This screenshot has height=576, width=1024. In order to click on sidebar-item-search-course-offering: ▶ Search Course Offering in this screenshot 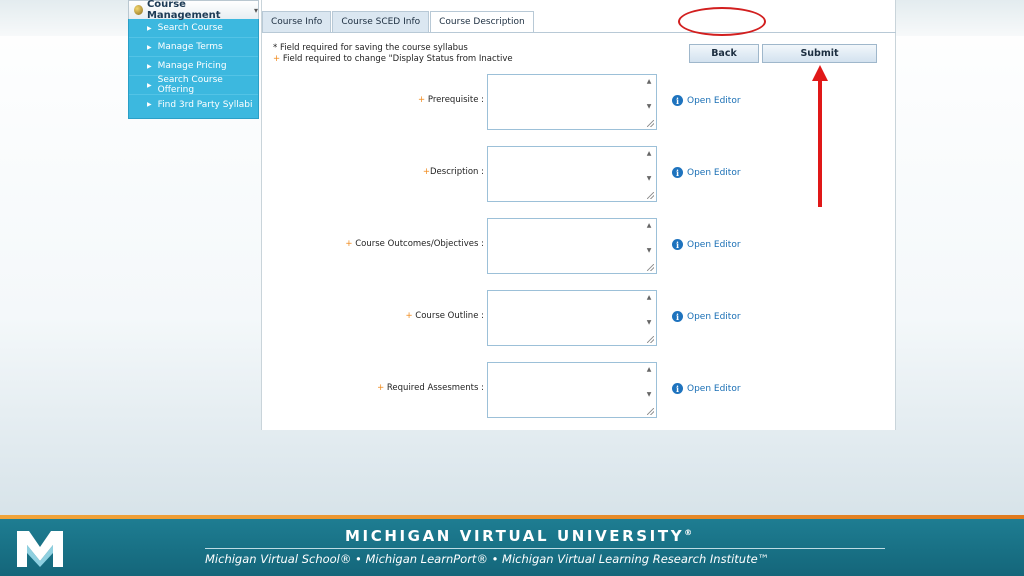, I will do `click(193, 85)`.